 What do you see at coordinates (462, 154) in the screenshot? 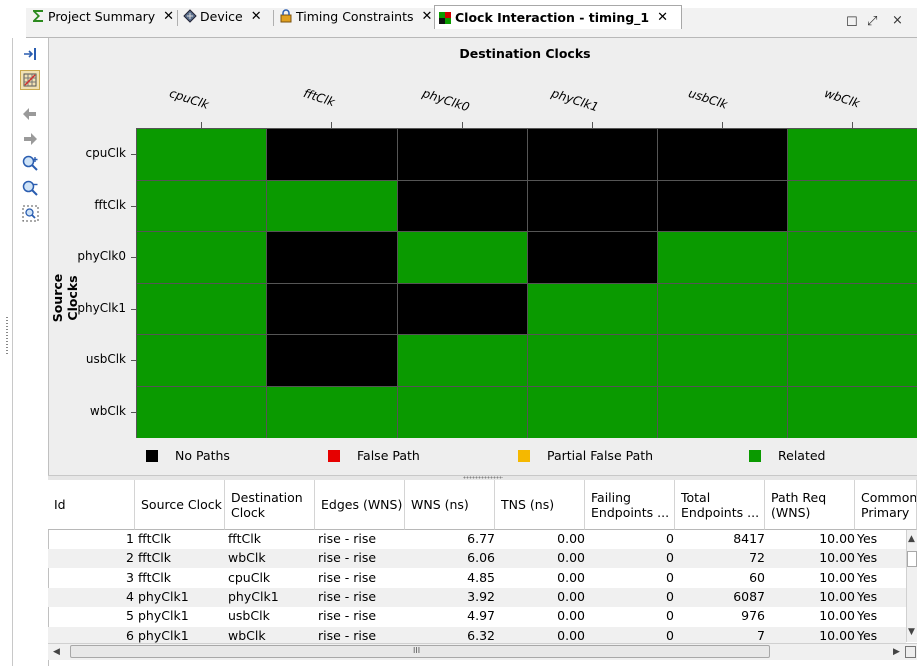
I see `matrix-cell-cpuClk-phyClk0` at bounding box center [462, 154].